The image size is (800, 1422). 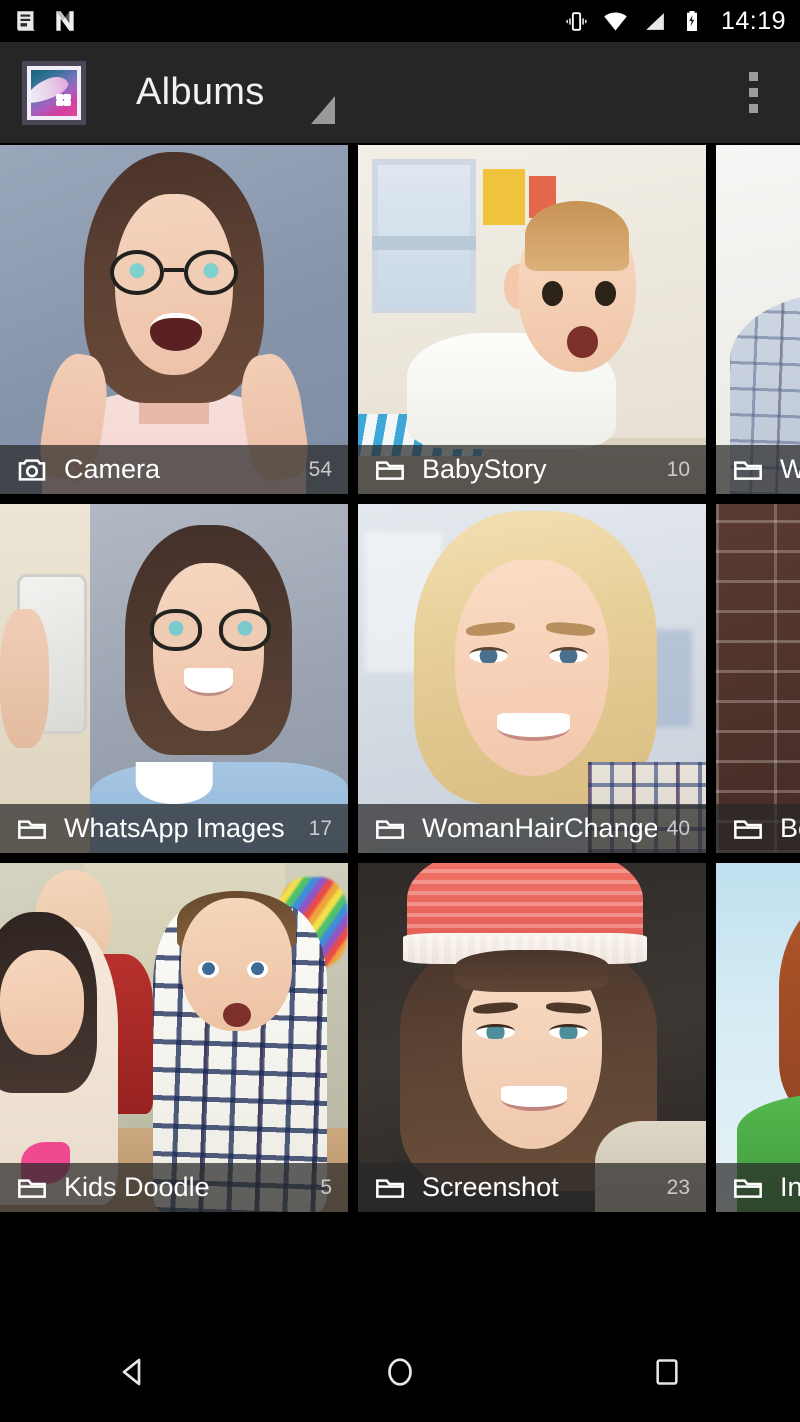 I want to click on album-name: BabyStory, so click(x=484, y=469).